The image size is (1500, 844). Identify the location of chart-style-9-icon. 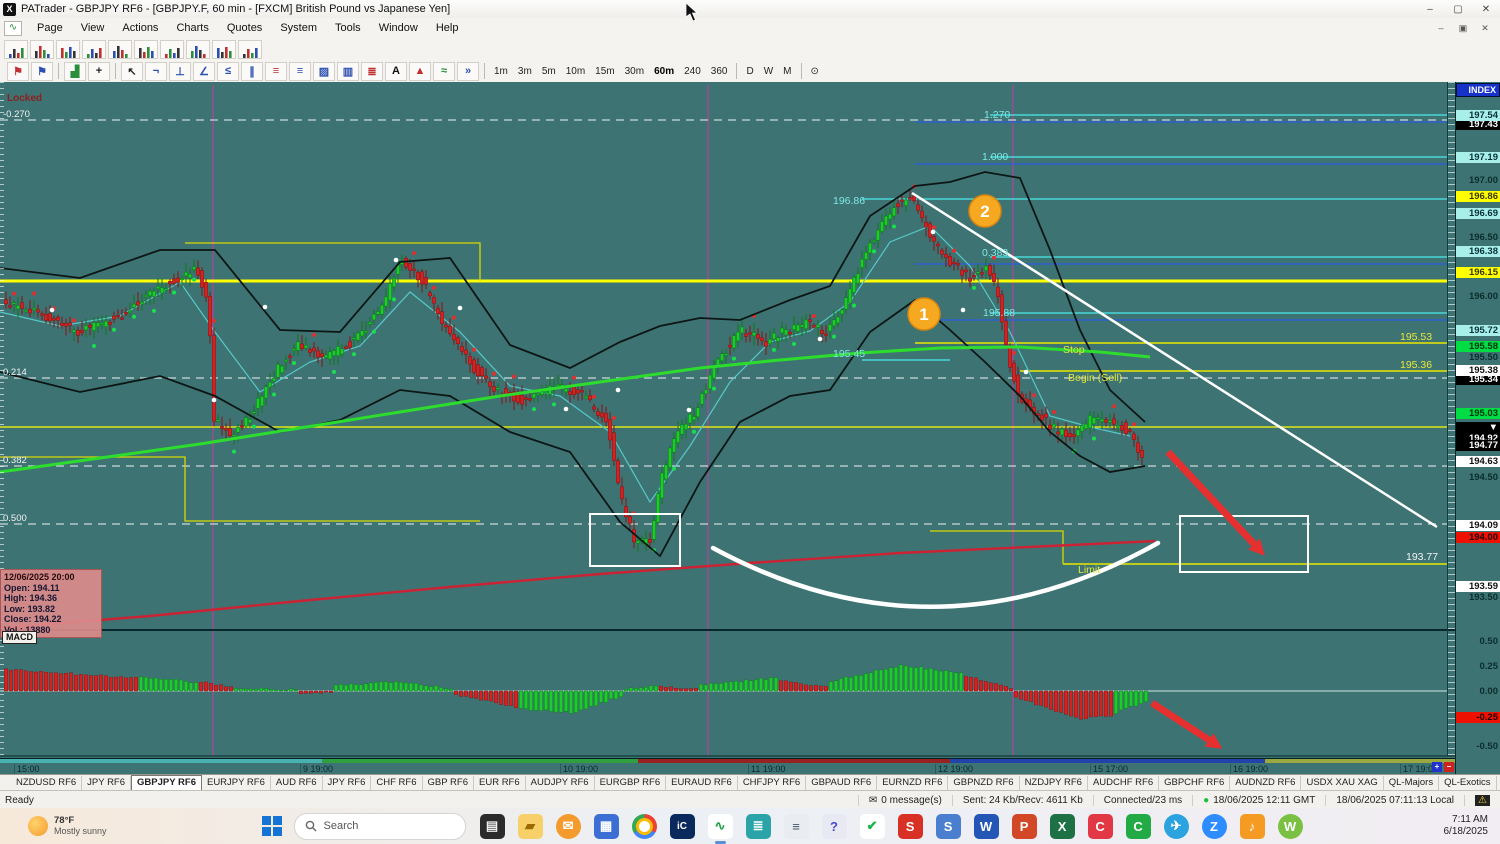
(224, 49).